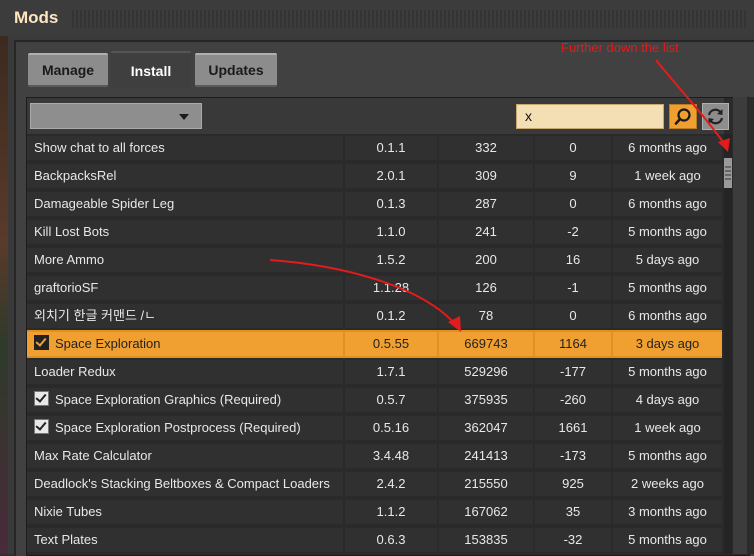  What do you see at coordinates (93, 455) in the screenshot?
I see `mod-name-cell-text: Max Rate Calculator` at bounding box center [93, 455].